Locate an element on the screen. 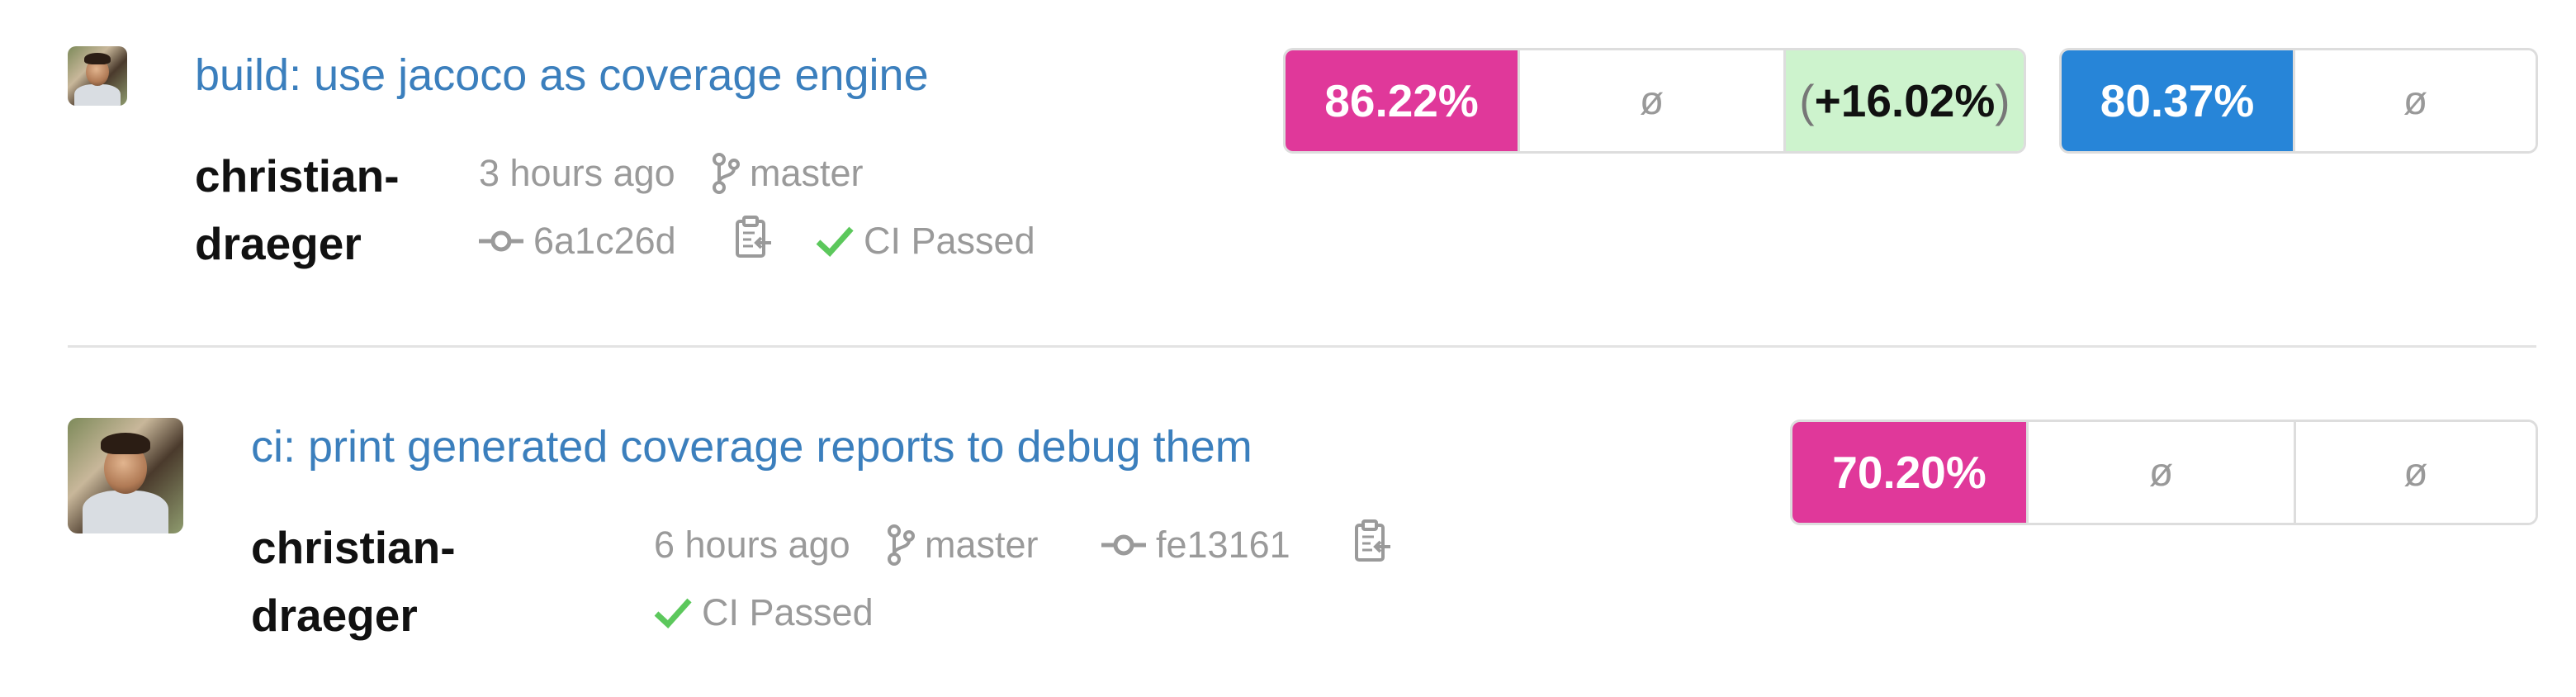  coverage-group: 70.20% ø ø is located at coordinates (2164, 472).